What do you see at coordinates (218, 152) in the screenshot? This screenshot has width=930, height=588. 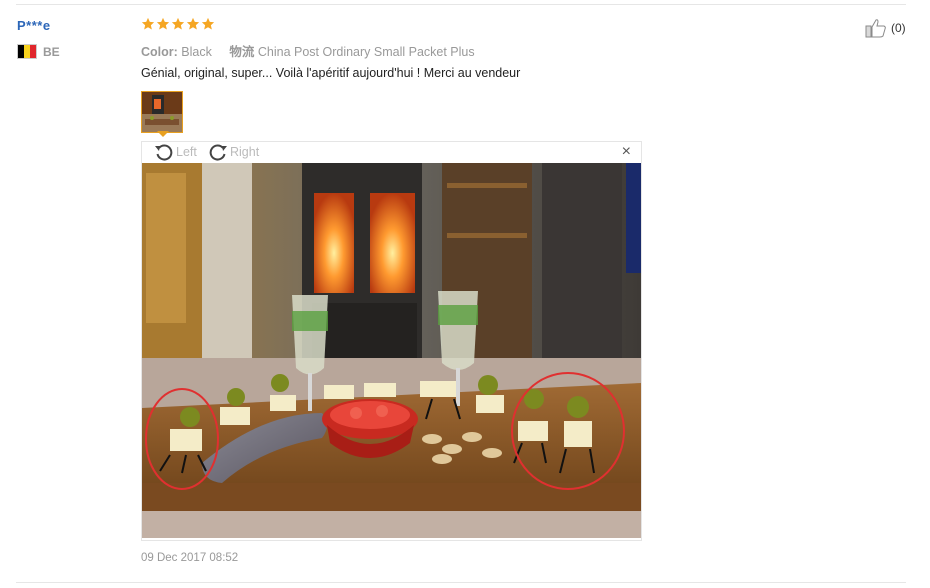 I see `rotate-right-icon` at bounding box center [218, 152].